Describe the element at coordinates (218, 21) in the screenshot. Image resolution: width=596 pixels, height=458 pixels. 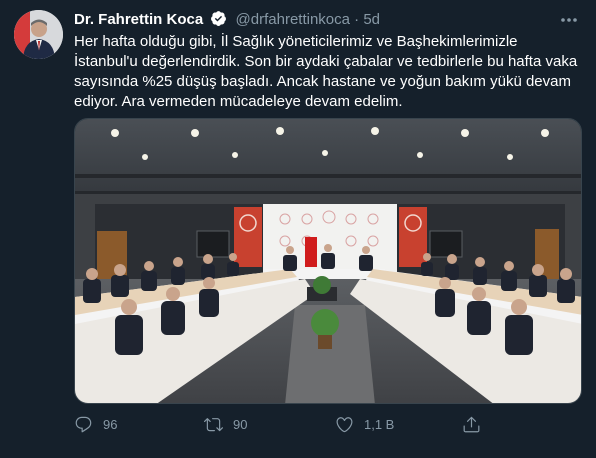
I see `verified-badge-icon` at that location.